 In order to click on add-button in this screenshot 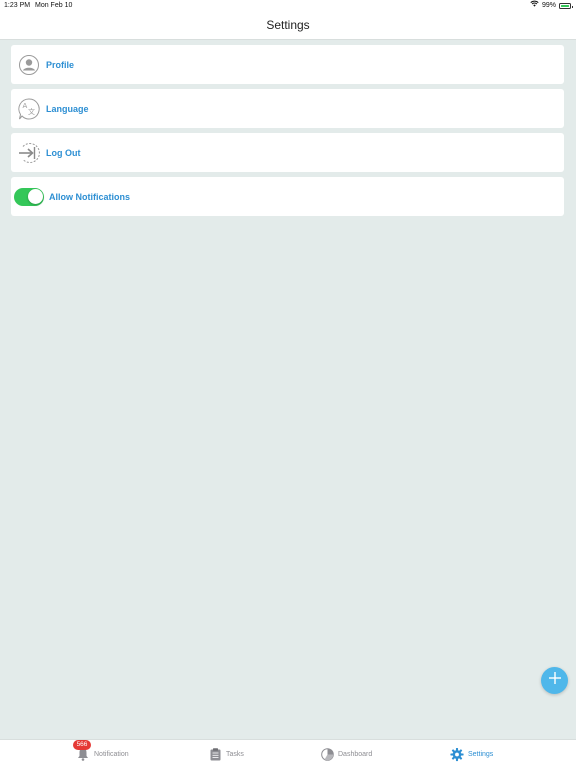, I will do `click(554, 680)`.